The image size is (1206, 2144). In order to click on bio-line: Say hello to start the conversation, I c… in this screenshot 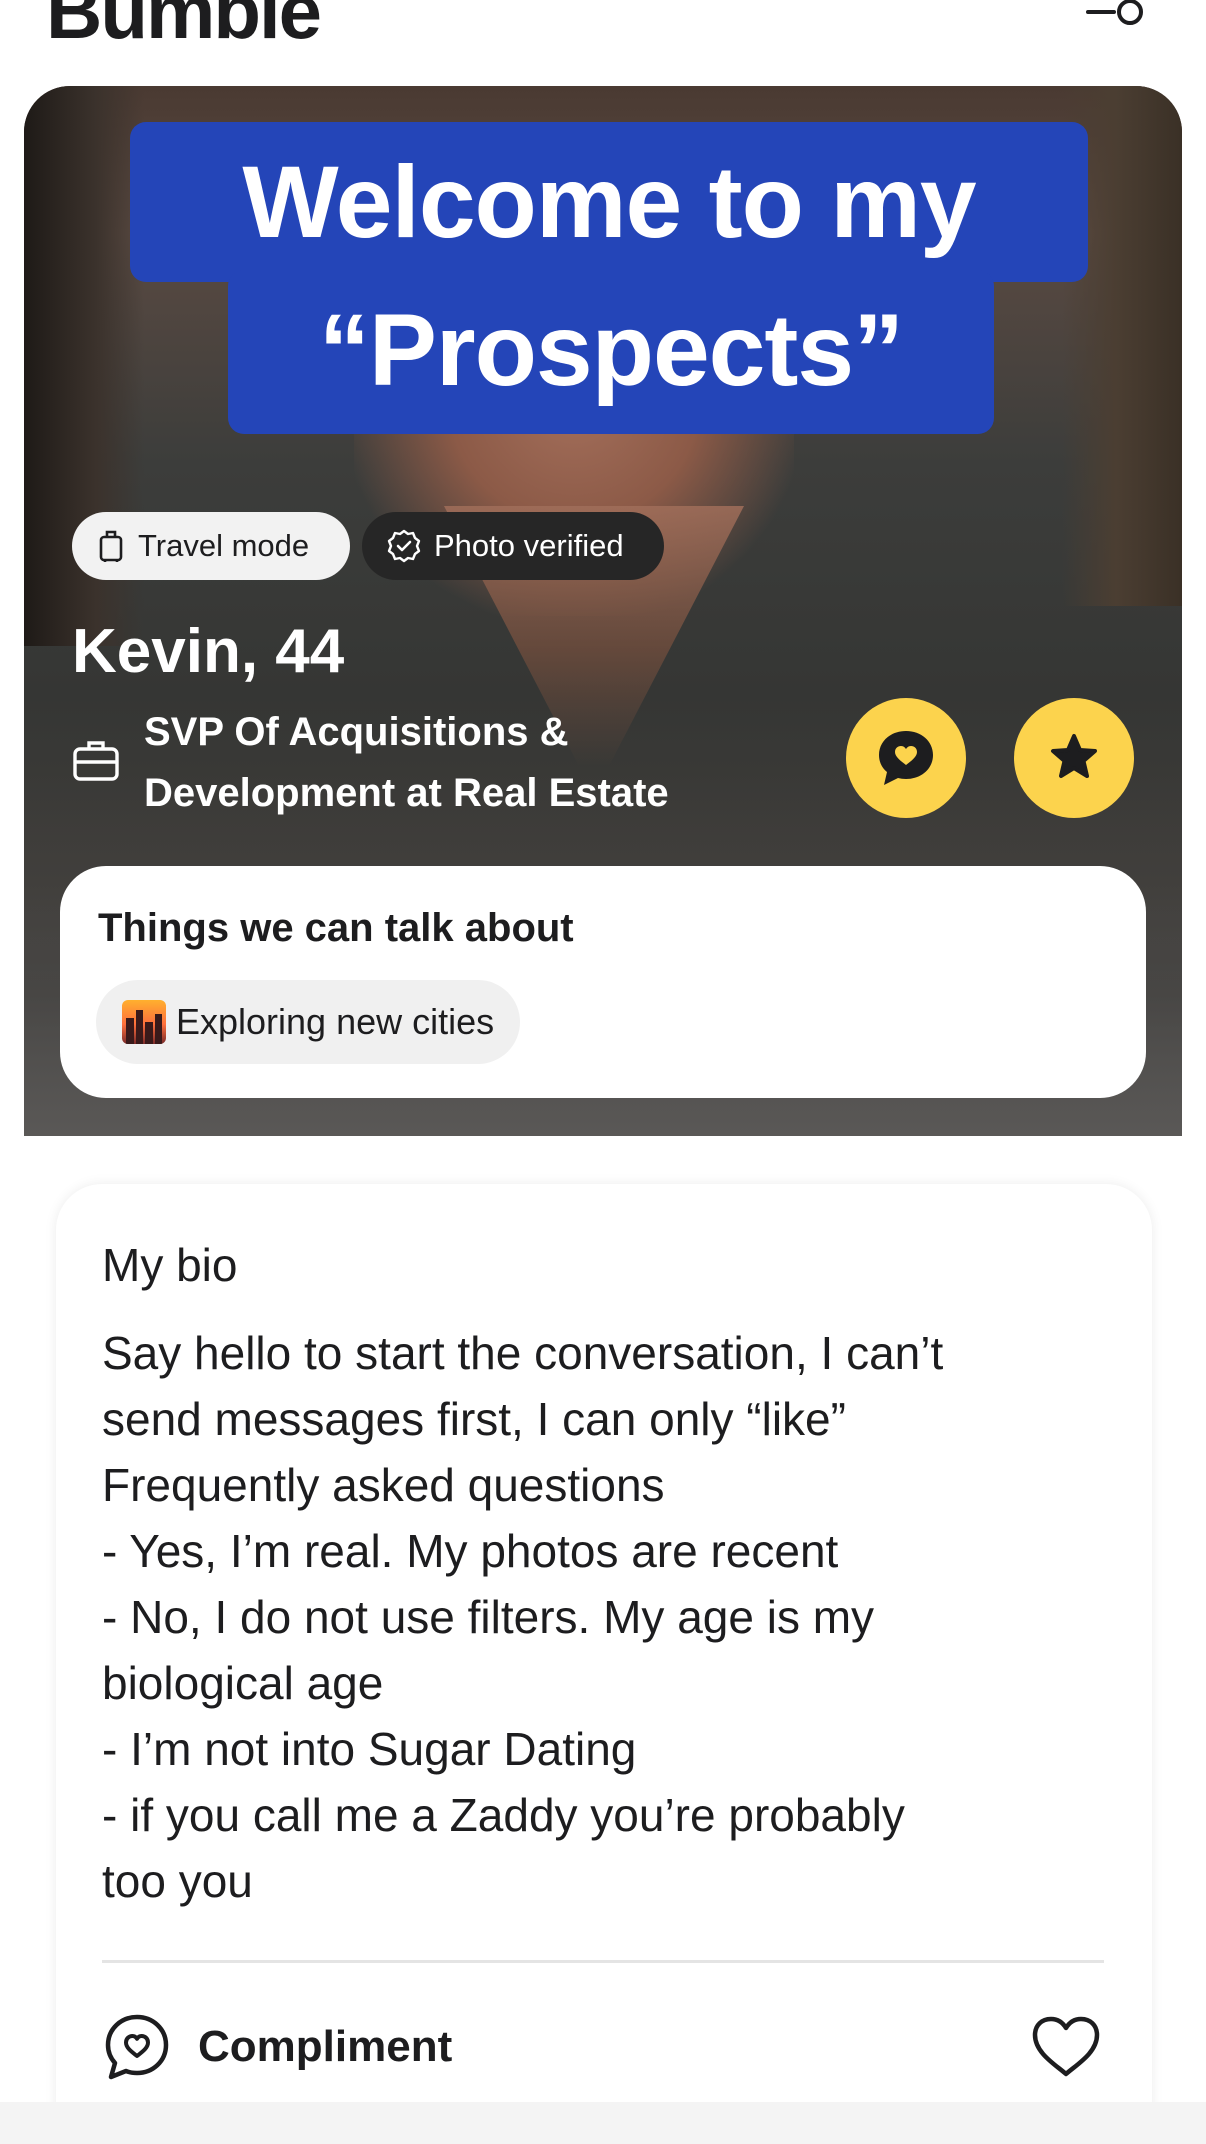, I will do `click(523, 1353)`.